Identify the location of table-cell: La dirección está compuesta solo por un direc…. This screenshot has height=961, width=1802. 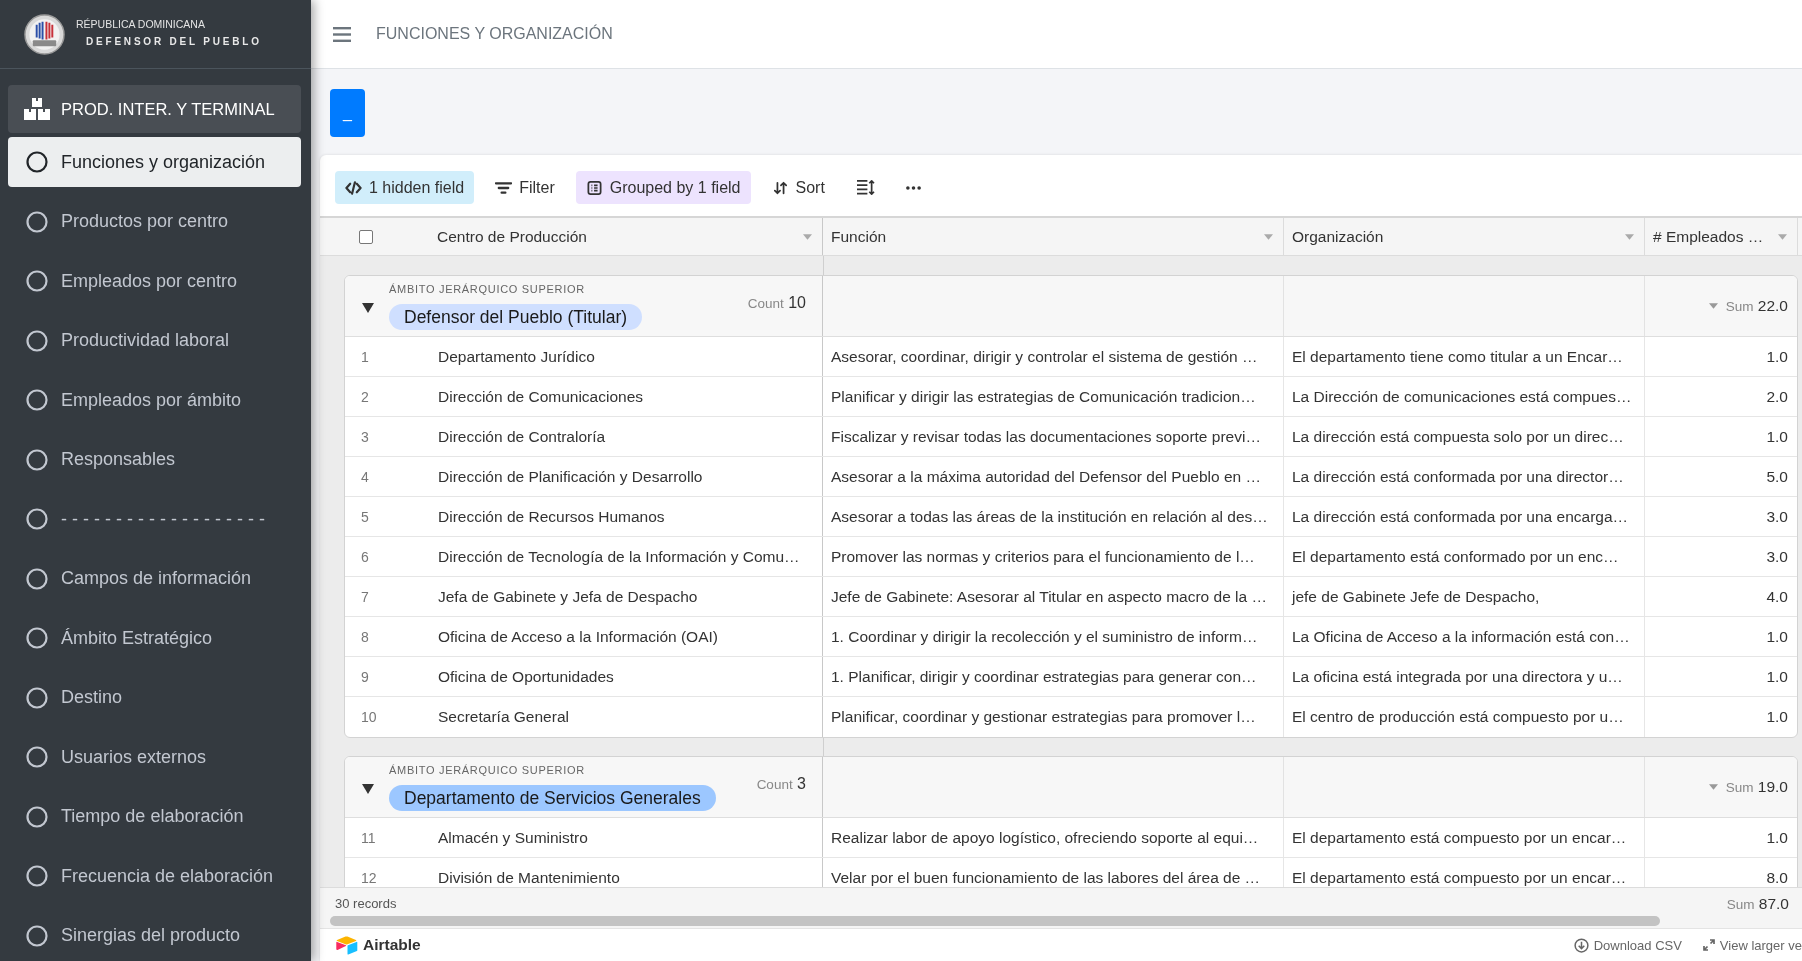
(1464, 436).